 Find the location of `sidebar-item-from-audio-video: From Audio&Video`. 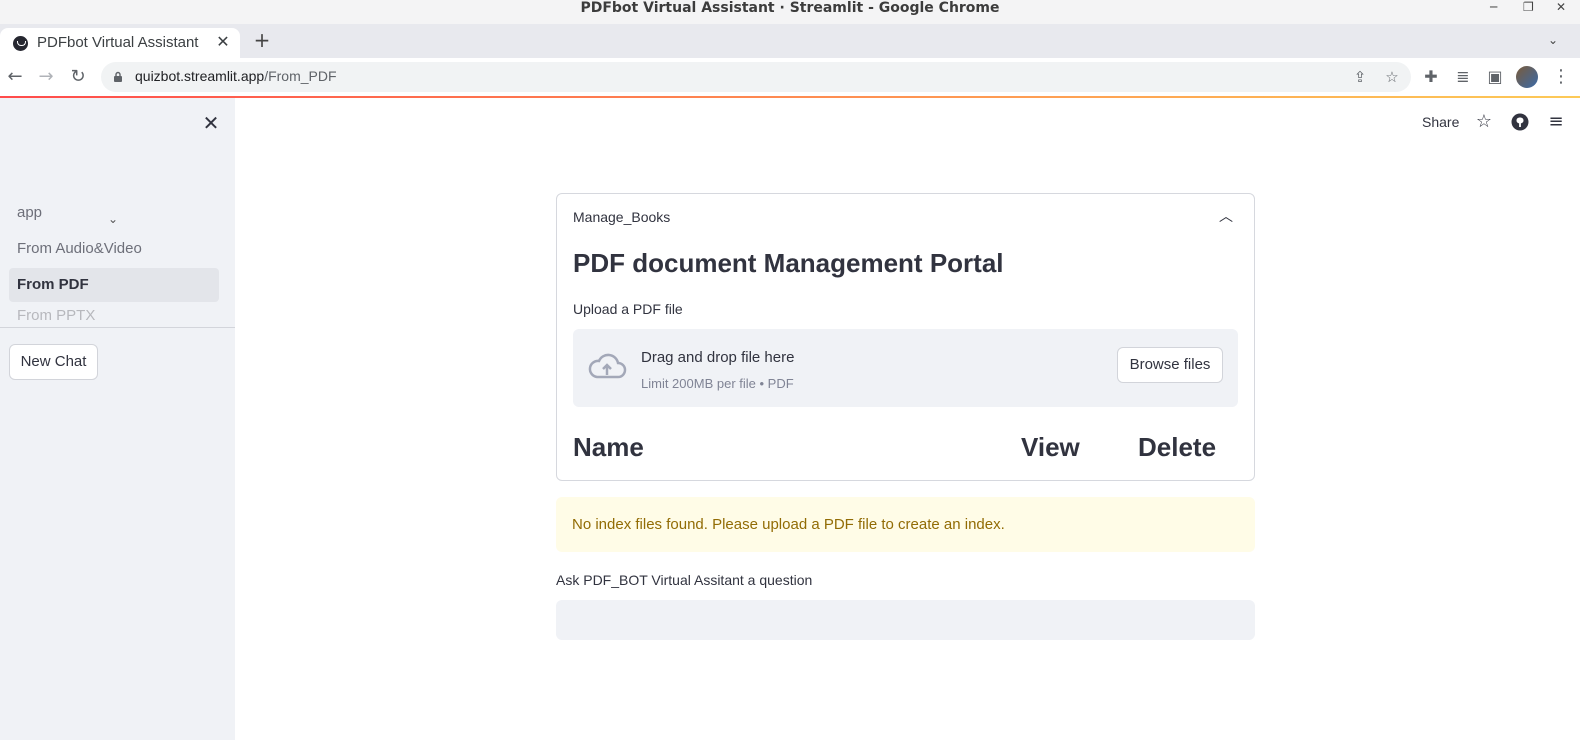

sidebar-item-from-audio-video: From Audio&Video is located at coordinates (114, 249).